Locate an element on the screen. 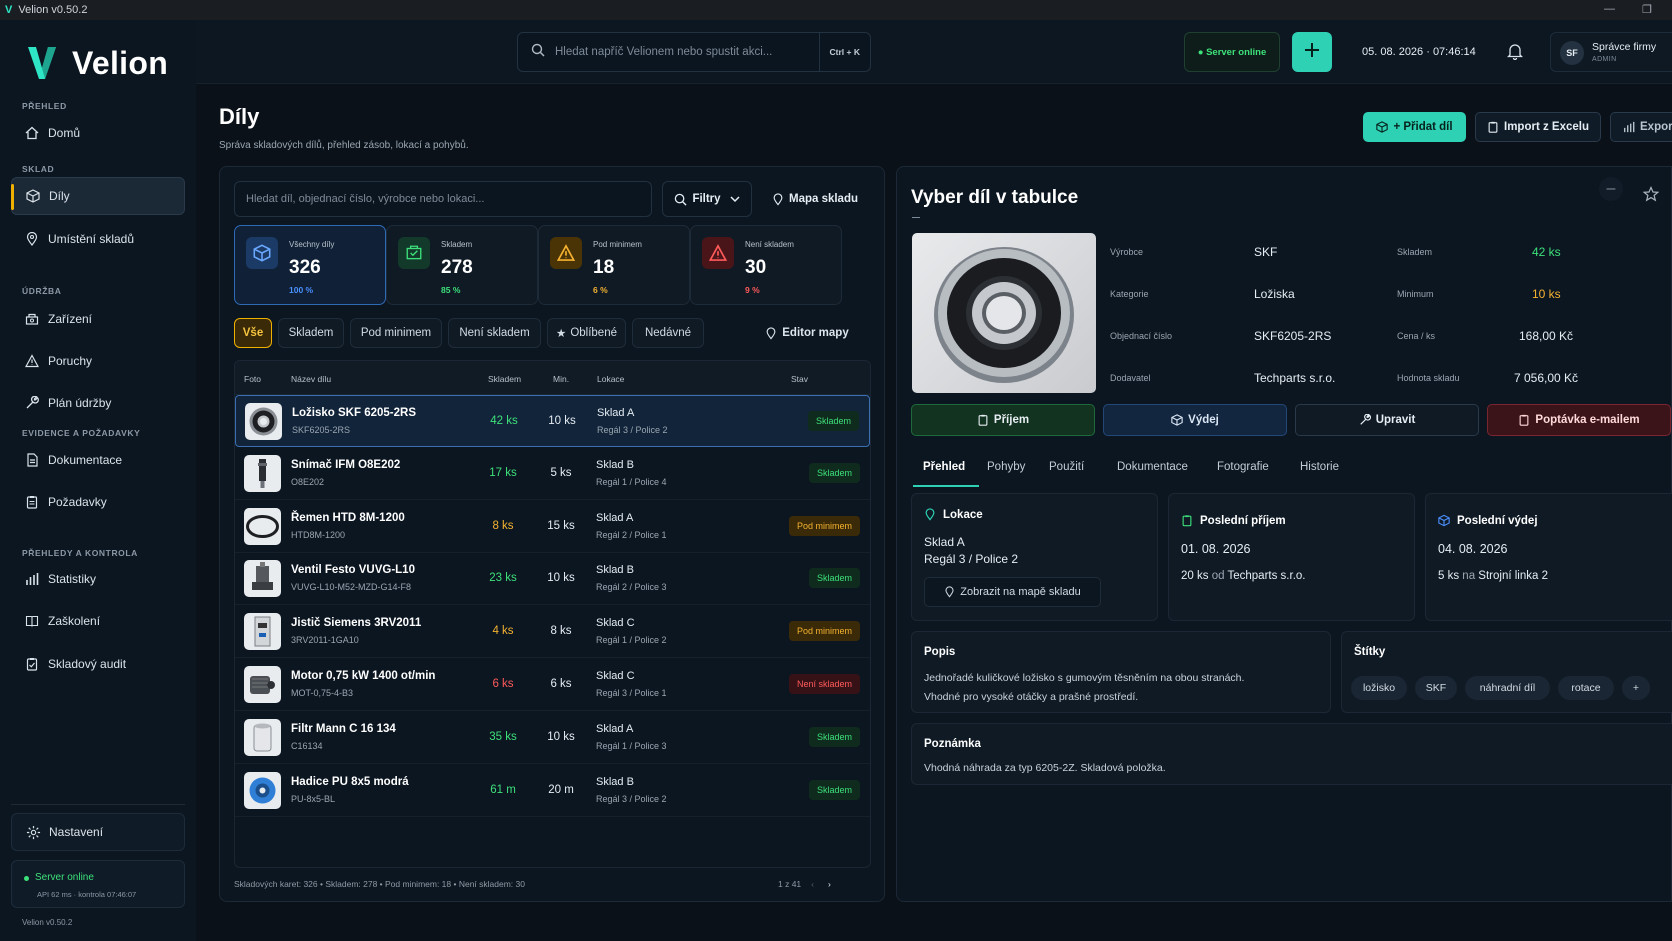 This screenshot has height=941, width=1672. tab-prehled: Přehled is located at coordinates (944, 467).